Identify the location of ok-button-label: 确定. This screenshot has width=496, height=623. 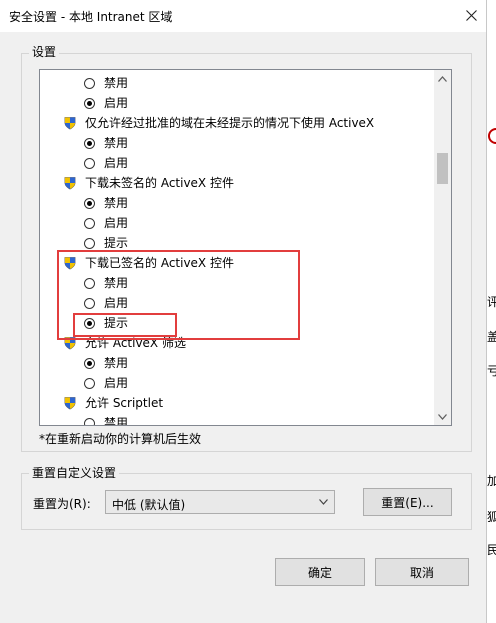
(319, 572).